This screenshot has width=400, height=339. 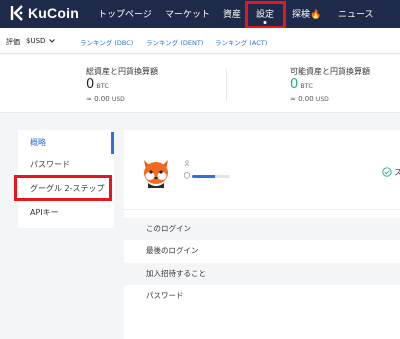 I want to click on sidebar-item-api-key: APIキー, so click(x=66, y=213).